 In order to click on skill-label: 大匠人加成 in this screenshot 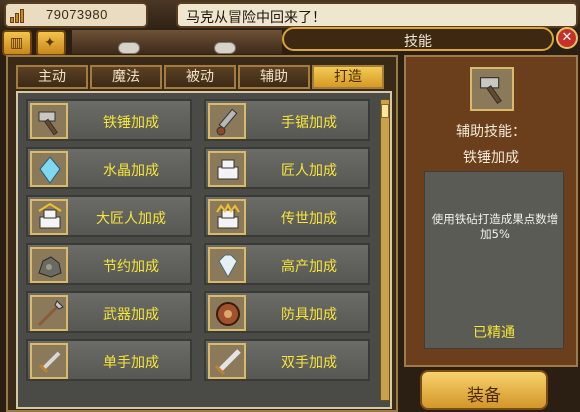, I will do `click(131, 219)`.